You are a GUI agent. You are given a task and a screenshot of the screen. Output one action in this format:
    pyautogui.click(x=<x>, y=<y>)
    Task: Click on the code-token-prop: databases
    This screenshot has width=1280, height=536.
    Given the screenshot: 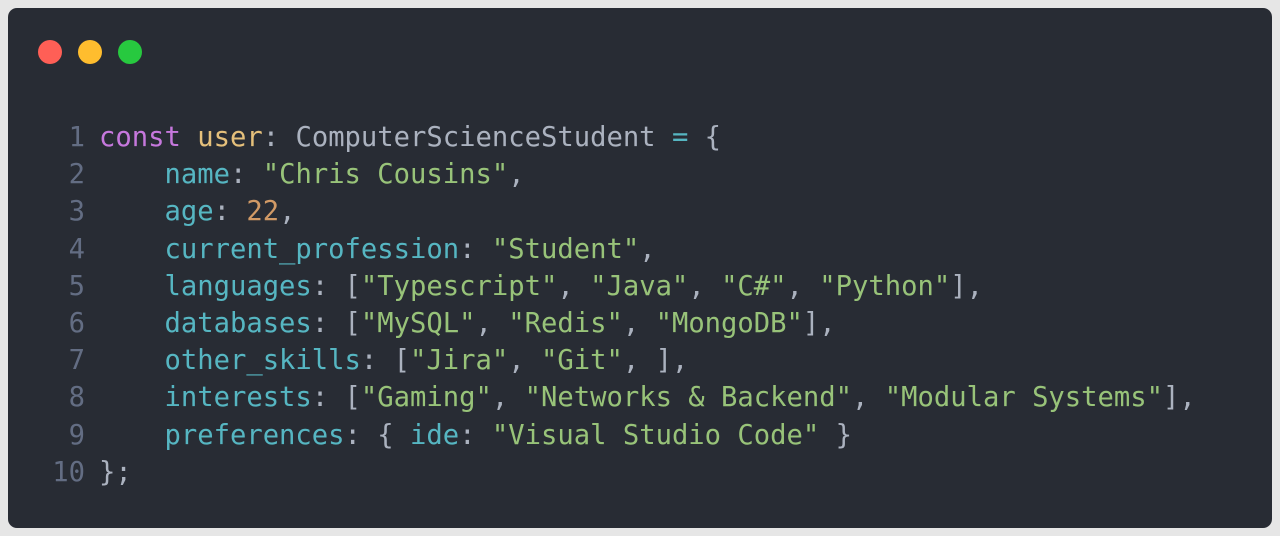 What is the action you would take?
    pyautogui.click(x=238, y=323)
    